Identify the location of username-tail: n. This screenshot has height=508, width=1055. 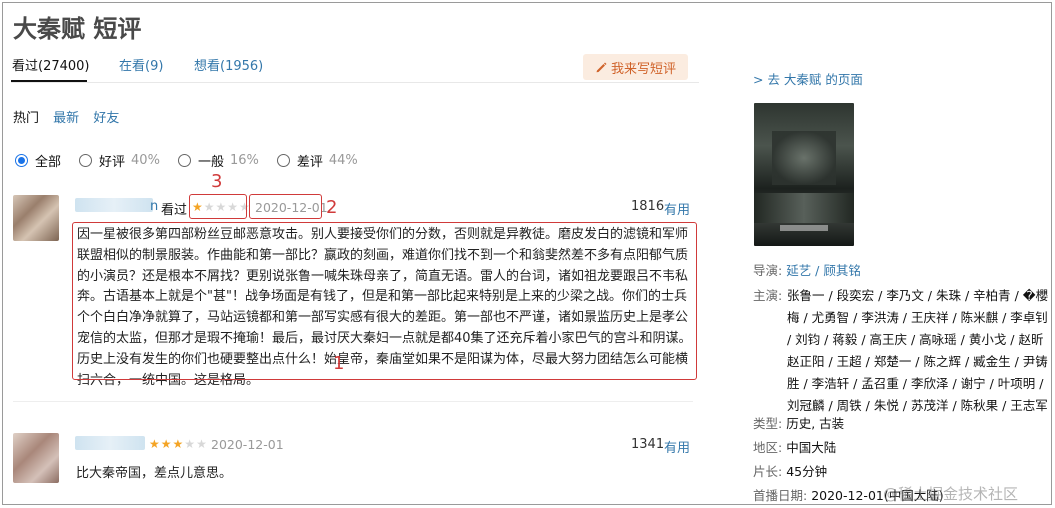
(154, 206).